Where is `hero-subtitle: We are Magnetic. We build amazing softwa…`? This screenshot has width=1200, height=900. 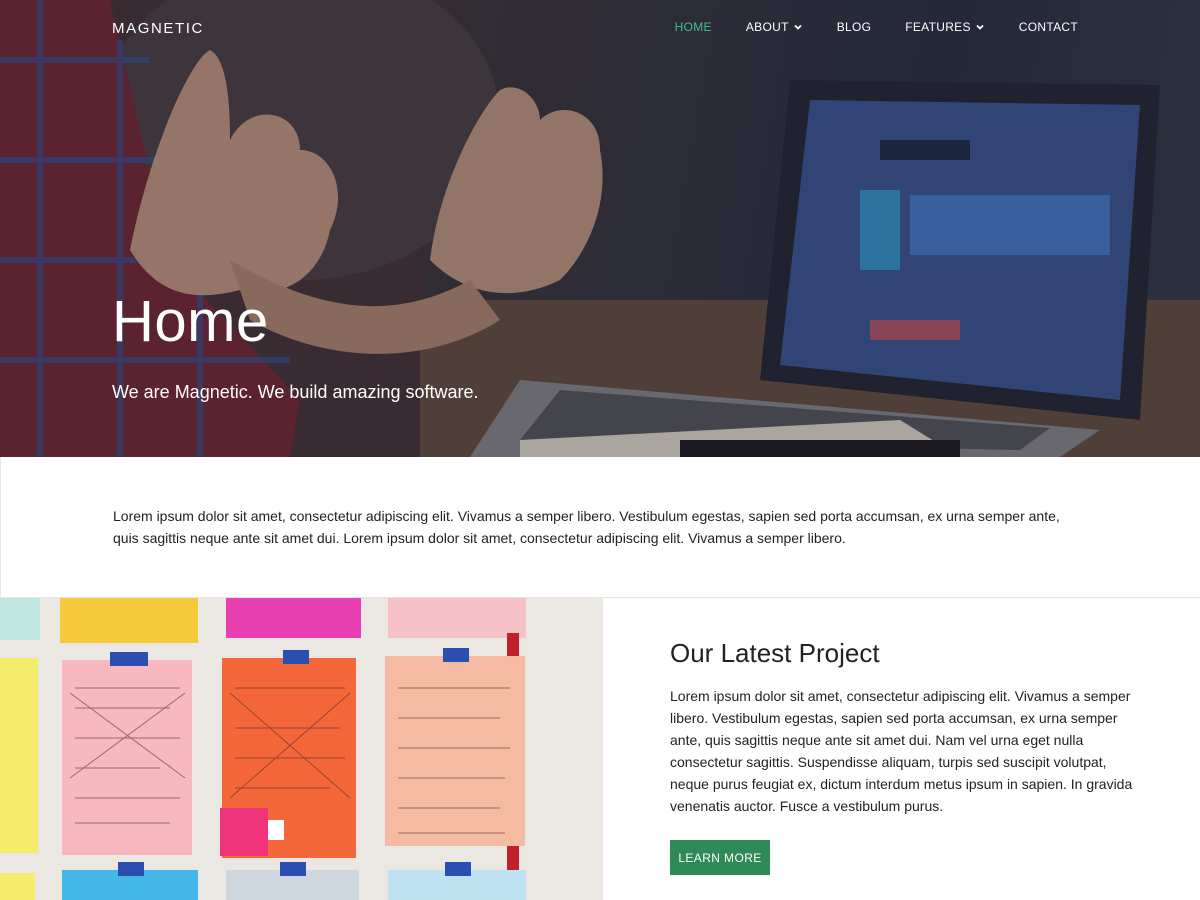
hero-subtitle: We are Magnetic. We build amazing softwa… is located at coordinates (295, 392).